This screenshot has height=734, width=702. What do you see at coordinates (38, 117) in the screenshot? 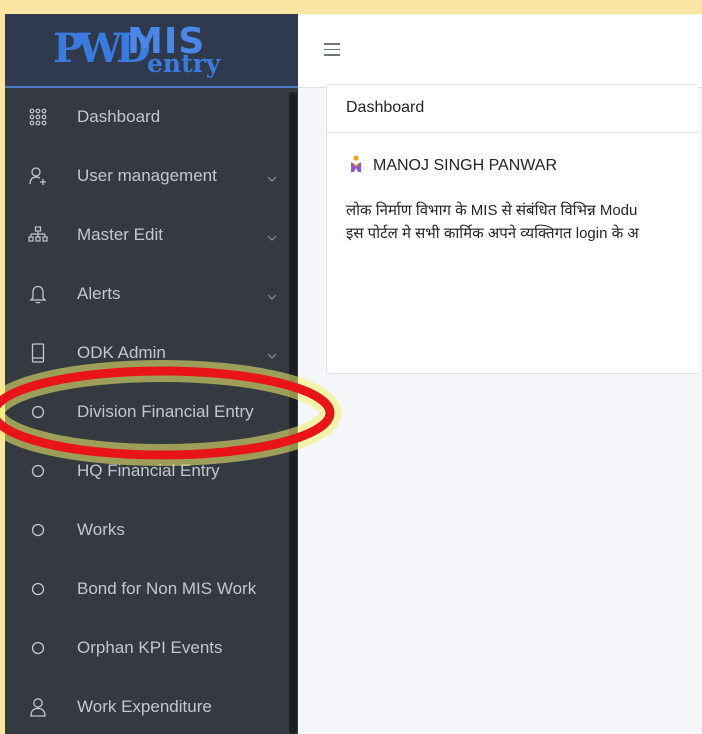
I see `grid-icon` at bounding box center [38, 117].